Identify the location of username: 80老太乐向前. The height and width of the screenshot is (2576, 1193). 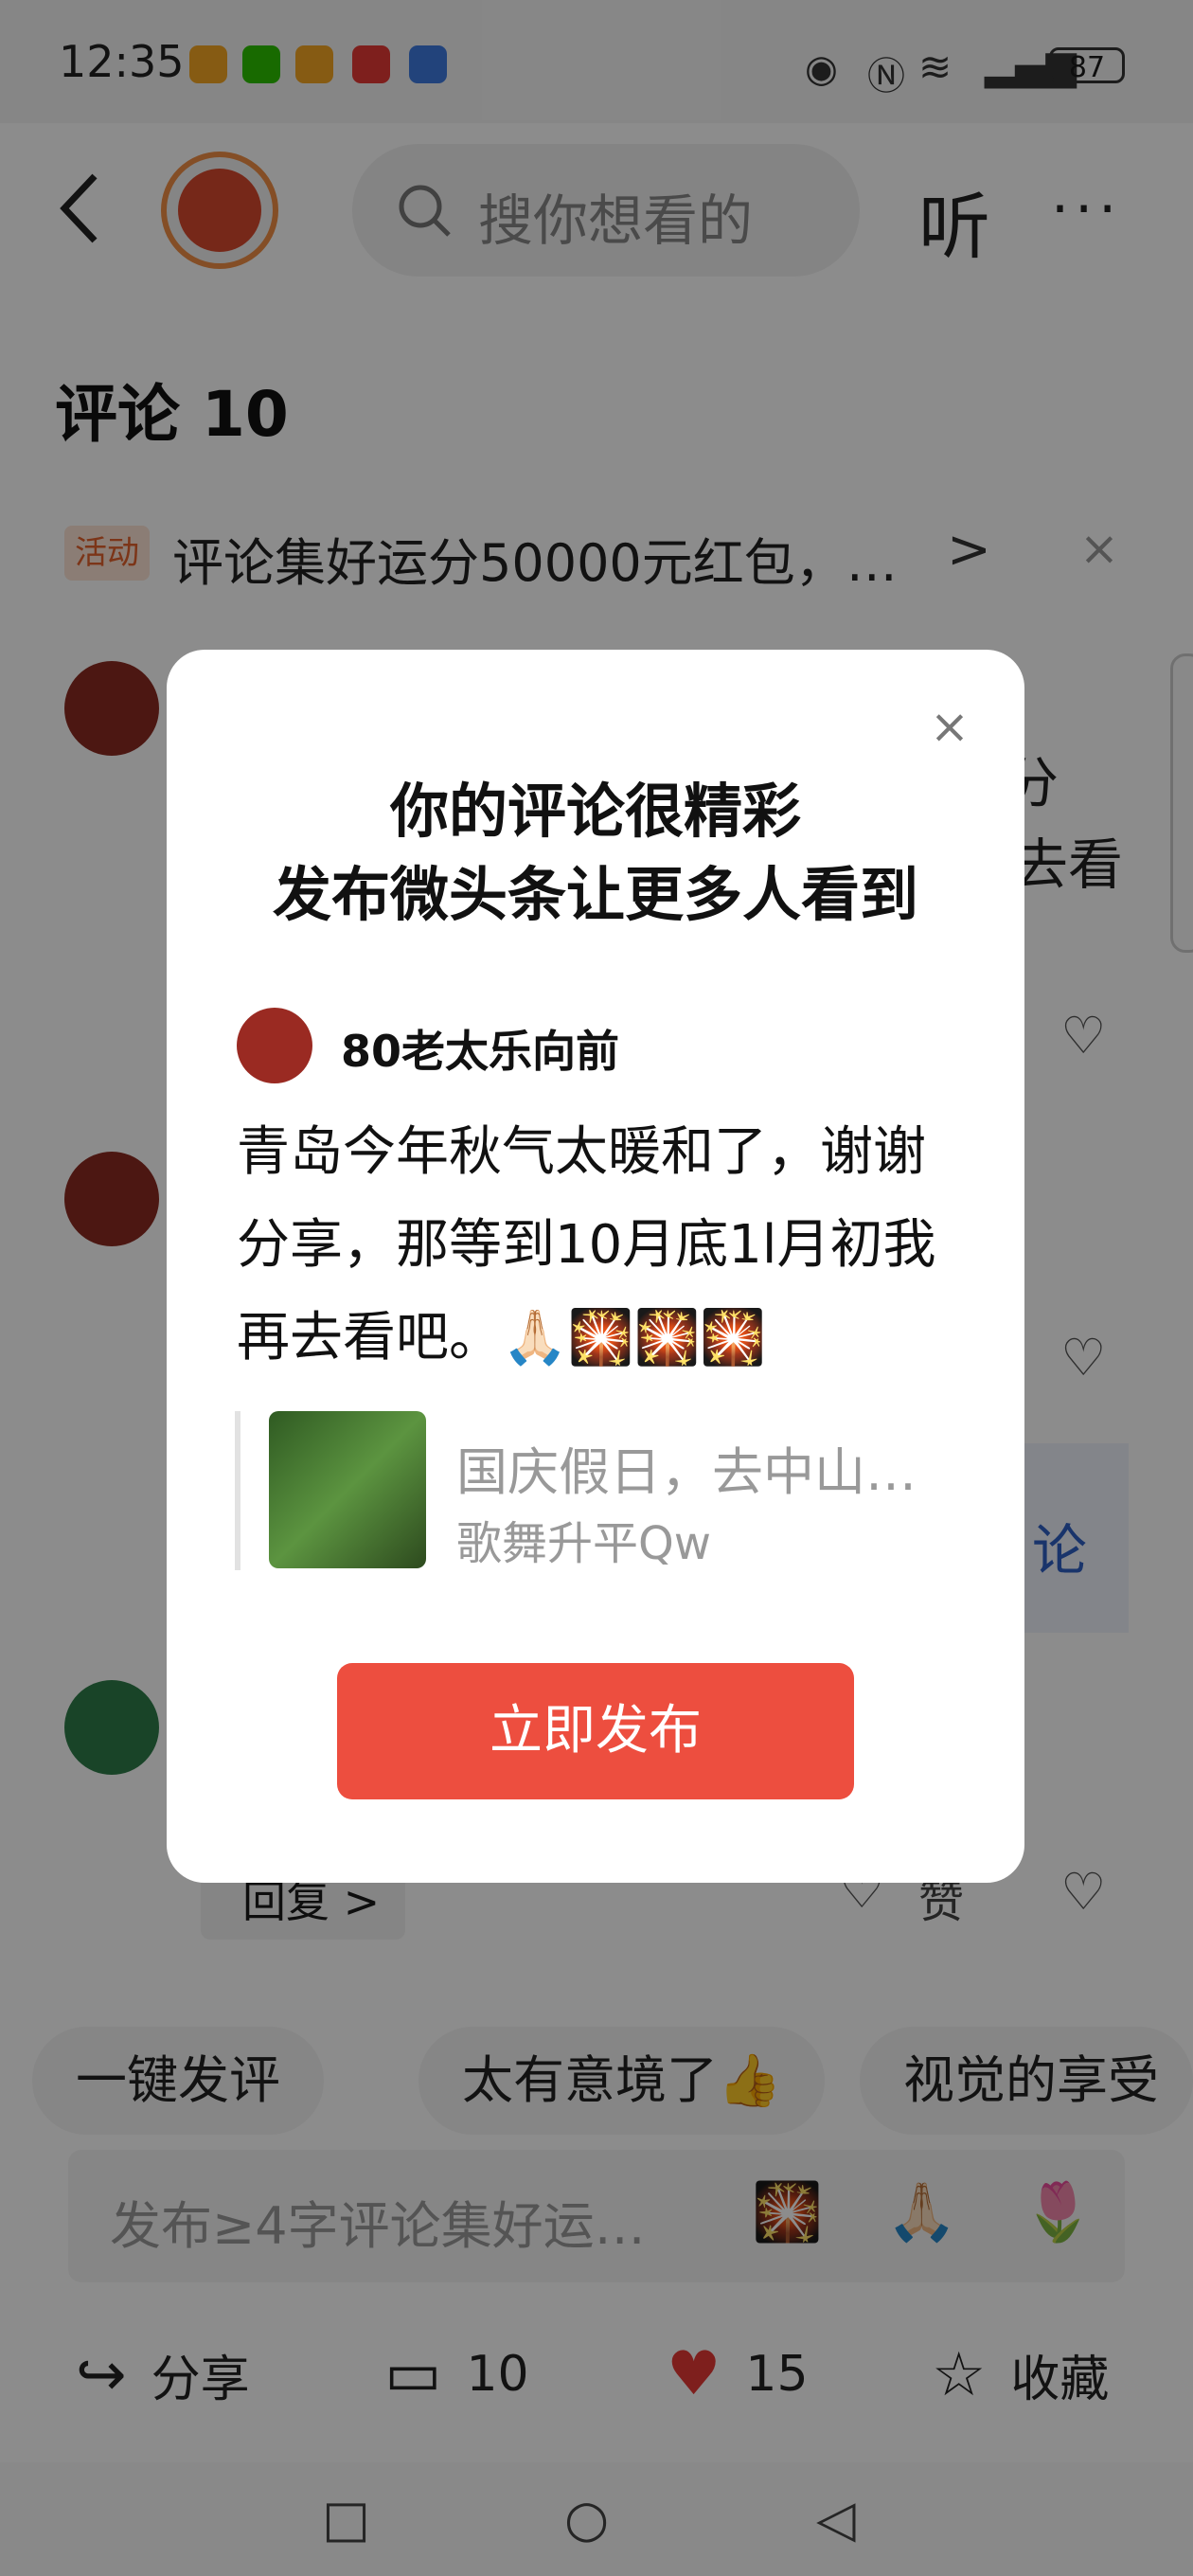
(480, 1051).